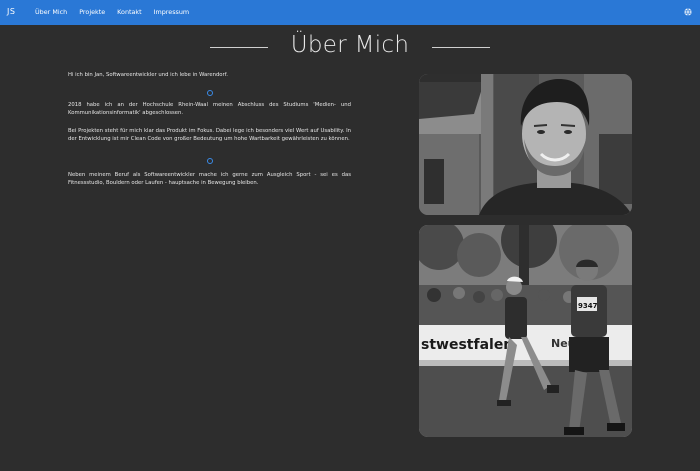 The height and width of the screenshot is (471, 700). Describe the element at coordinates (525, 144) in the screenshot. I see `portrait-photo` at that location.